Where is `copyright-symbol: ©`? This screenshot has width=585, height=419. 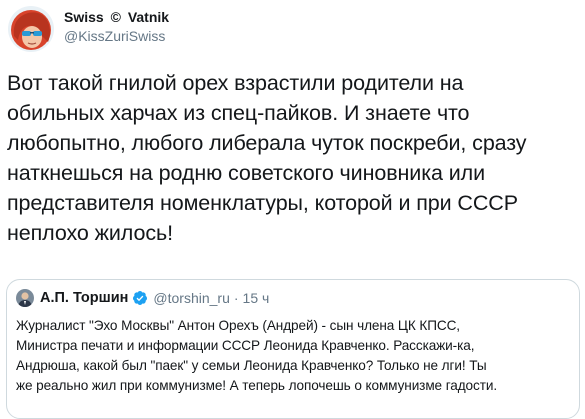 copyright-symbol: © is located at coordinates (115, 17).